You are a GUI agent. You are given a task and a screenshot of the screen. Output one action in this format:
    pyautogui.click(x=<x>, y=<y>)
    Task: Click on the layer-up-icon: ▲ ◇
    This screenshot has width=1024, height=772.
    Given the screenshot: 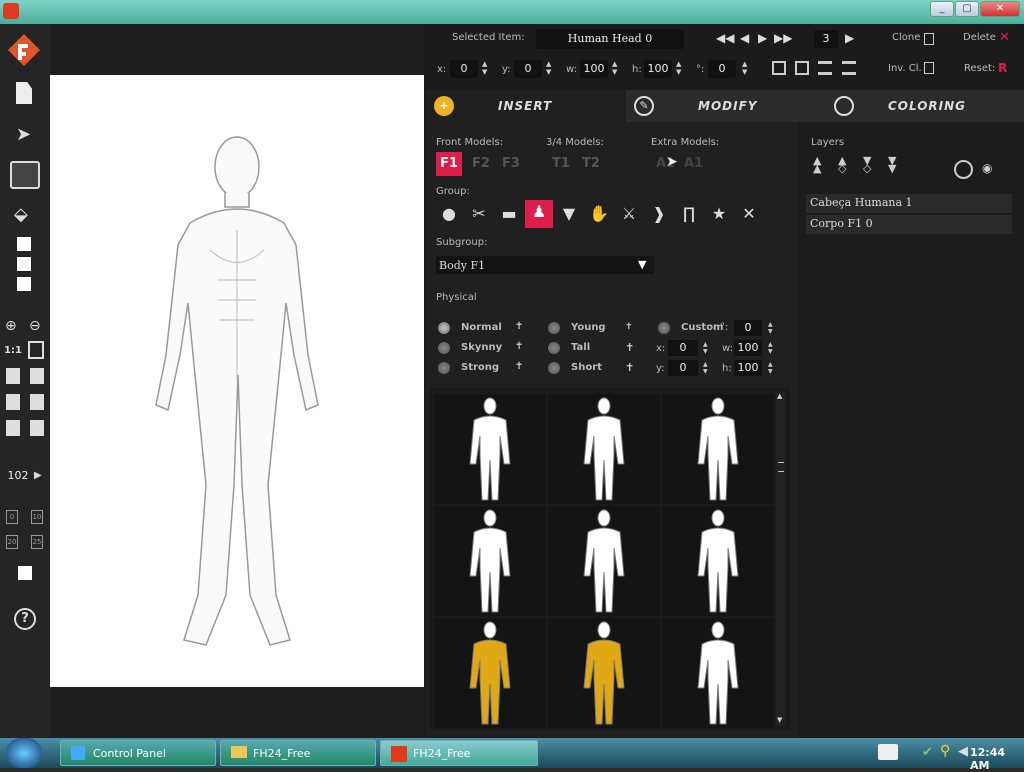 What is the action you would take?
    pyautogui.click(x=842, y=164)
    